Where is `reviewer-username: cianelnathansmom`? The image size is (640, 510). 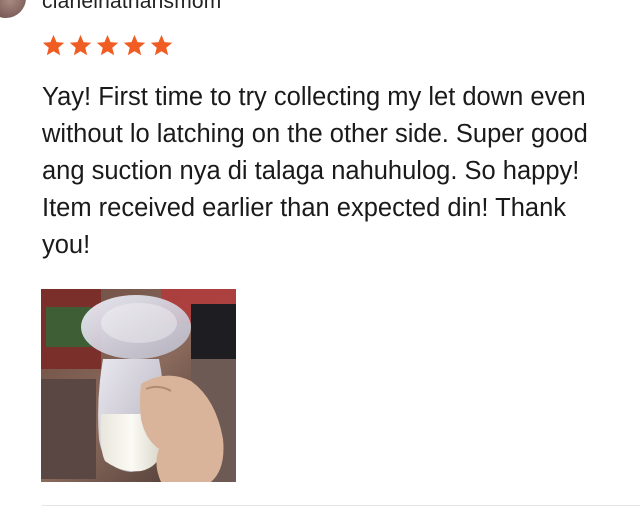 reviewer-username: cianelnathansmom is located at coordinates (132, 6).